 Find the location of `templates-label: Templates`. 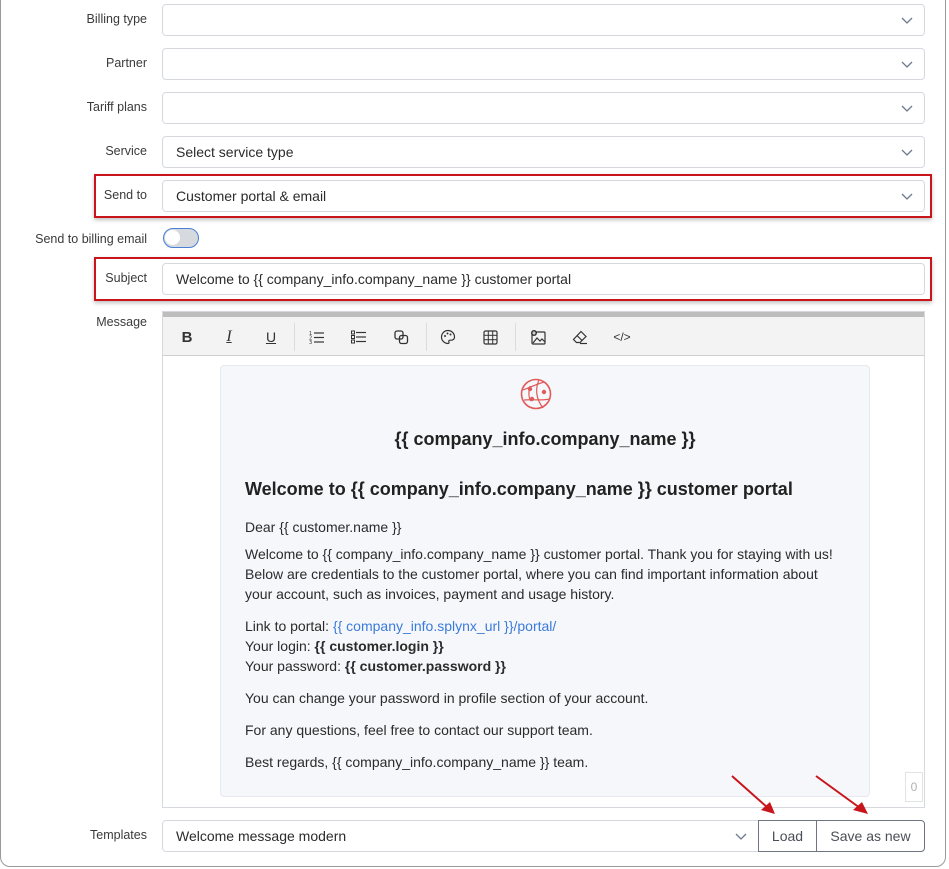

templates-label: Templates is located at coordinates (118, 835).